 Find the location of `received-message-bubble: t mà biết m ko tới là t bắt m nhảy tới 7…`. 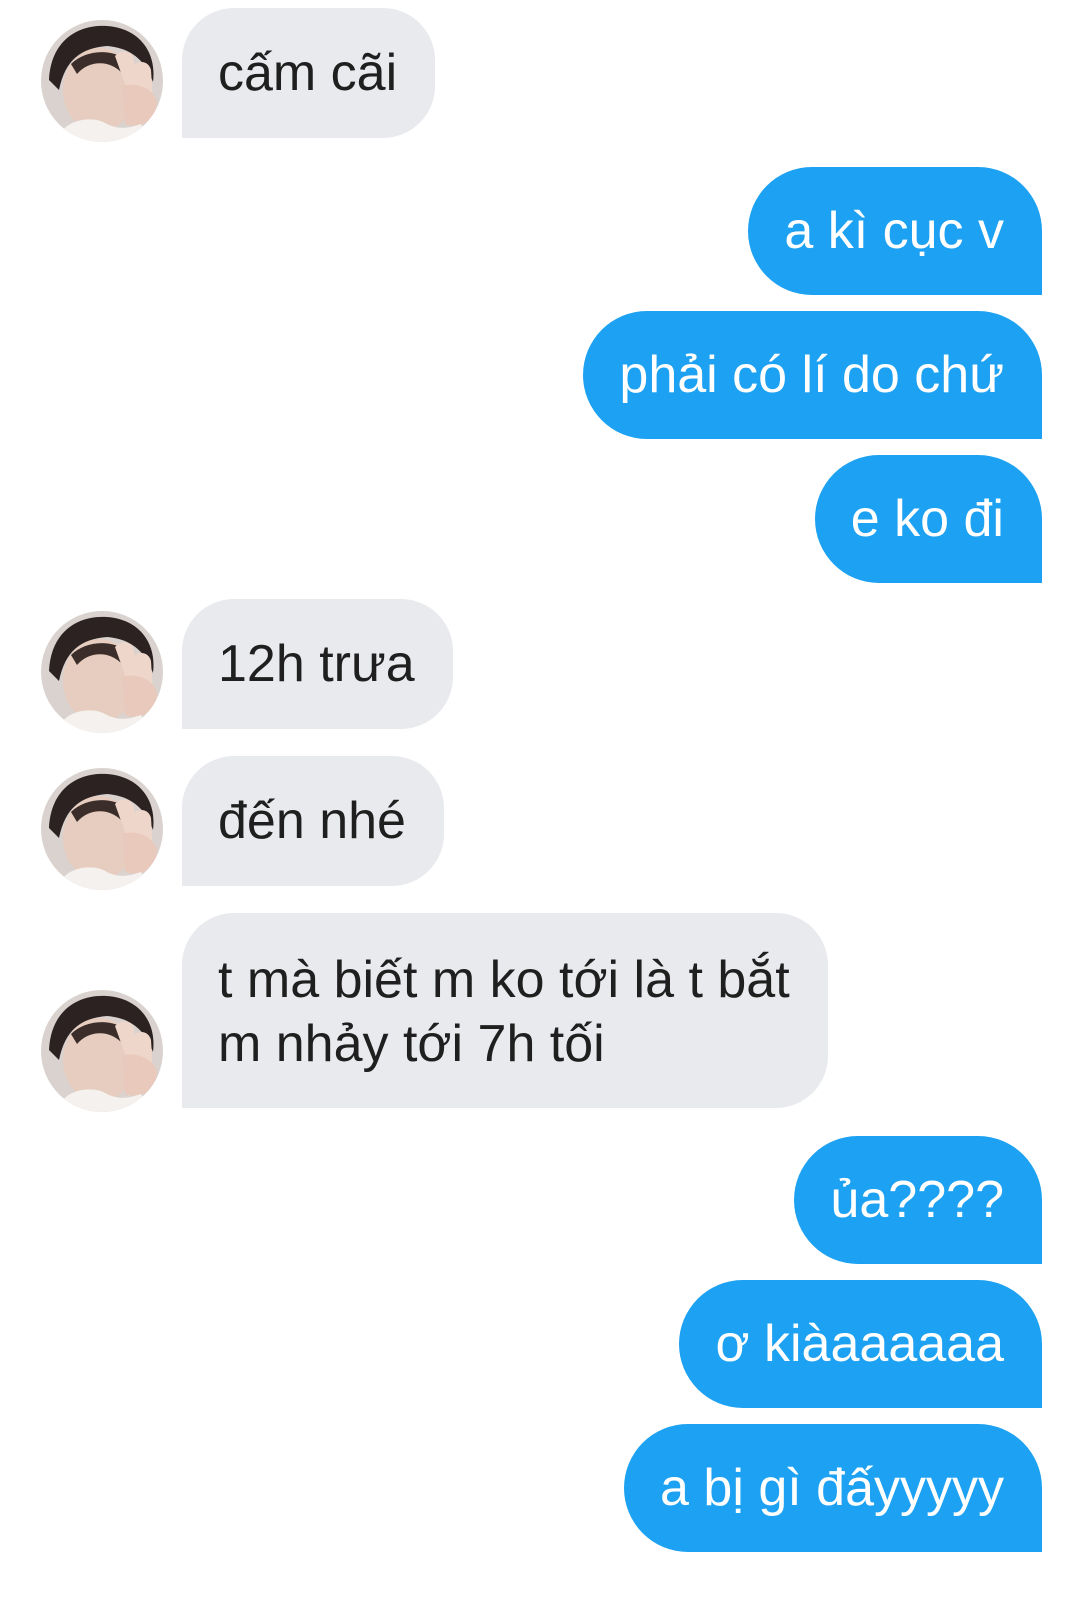

received-message-bubble: t mà biết m ko tới là t bắt m nhảy tới 7… is located at coordinates (505, 1010).